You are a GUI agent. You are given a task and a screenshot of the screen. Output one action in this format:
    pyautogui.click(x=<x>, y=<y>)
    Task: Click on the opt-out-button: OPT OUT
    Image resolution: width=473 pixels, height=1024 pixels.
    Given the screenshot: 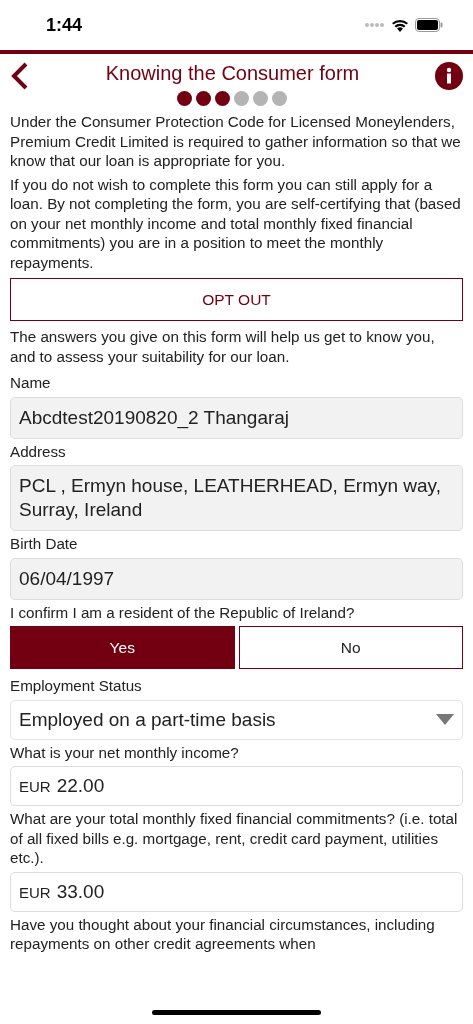 What is the action you would take?
    pyautogui.click(x=236, y=299)
    